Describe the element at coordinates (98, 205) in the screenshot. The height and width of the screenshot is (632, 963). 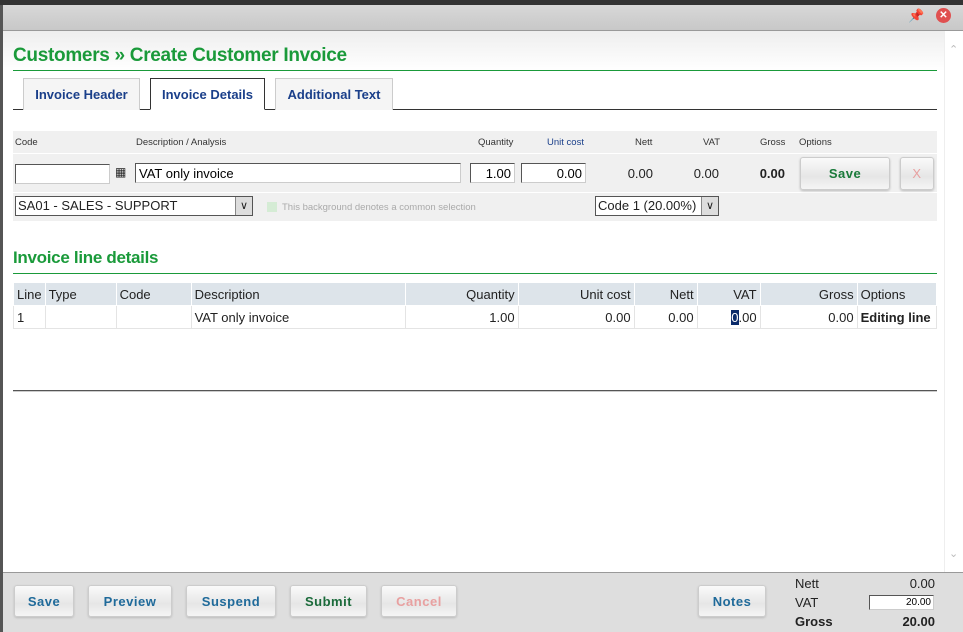
I see `analysis-value: SA01 - SALES - SUPPORT` at that location.